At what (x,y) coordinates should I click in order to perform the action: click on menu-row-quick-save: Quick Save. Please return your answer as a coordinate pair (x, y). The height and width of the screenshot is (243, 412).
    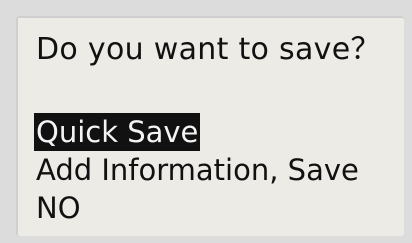
    Looking at the image, I should click on (197, 132).